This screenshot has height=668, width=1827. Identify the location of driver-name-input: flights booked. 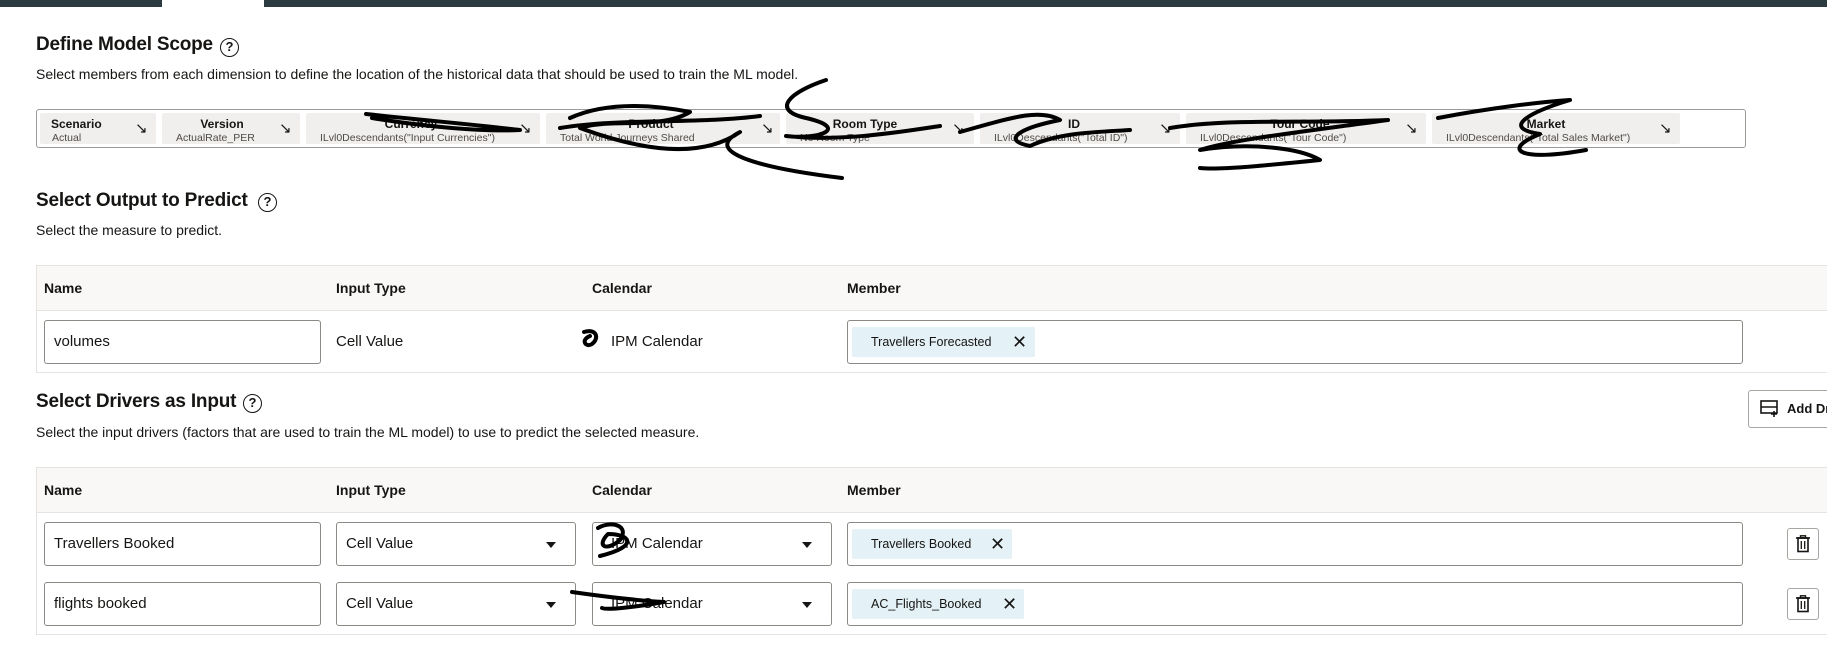
(182, 604).